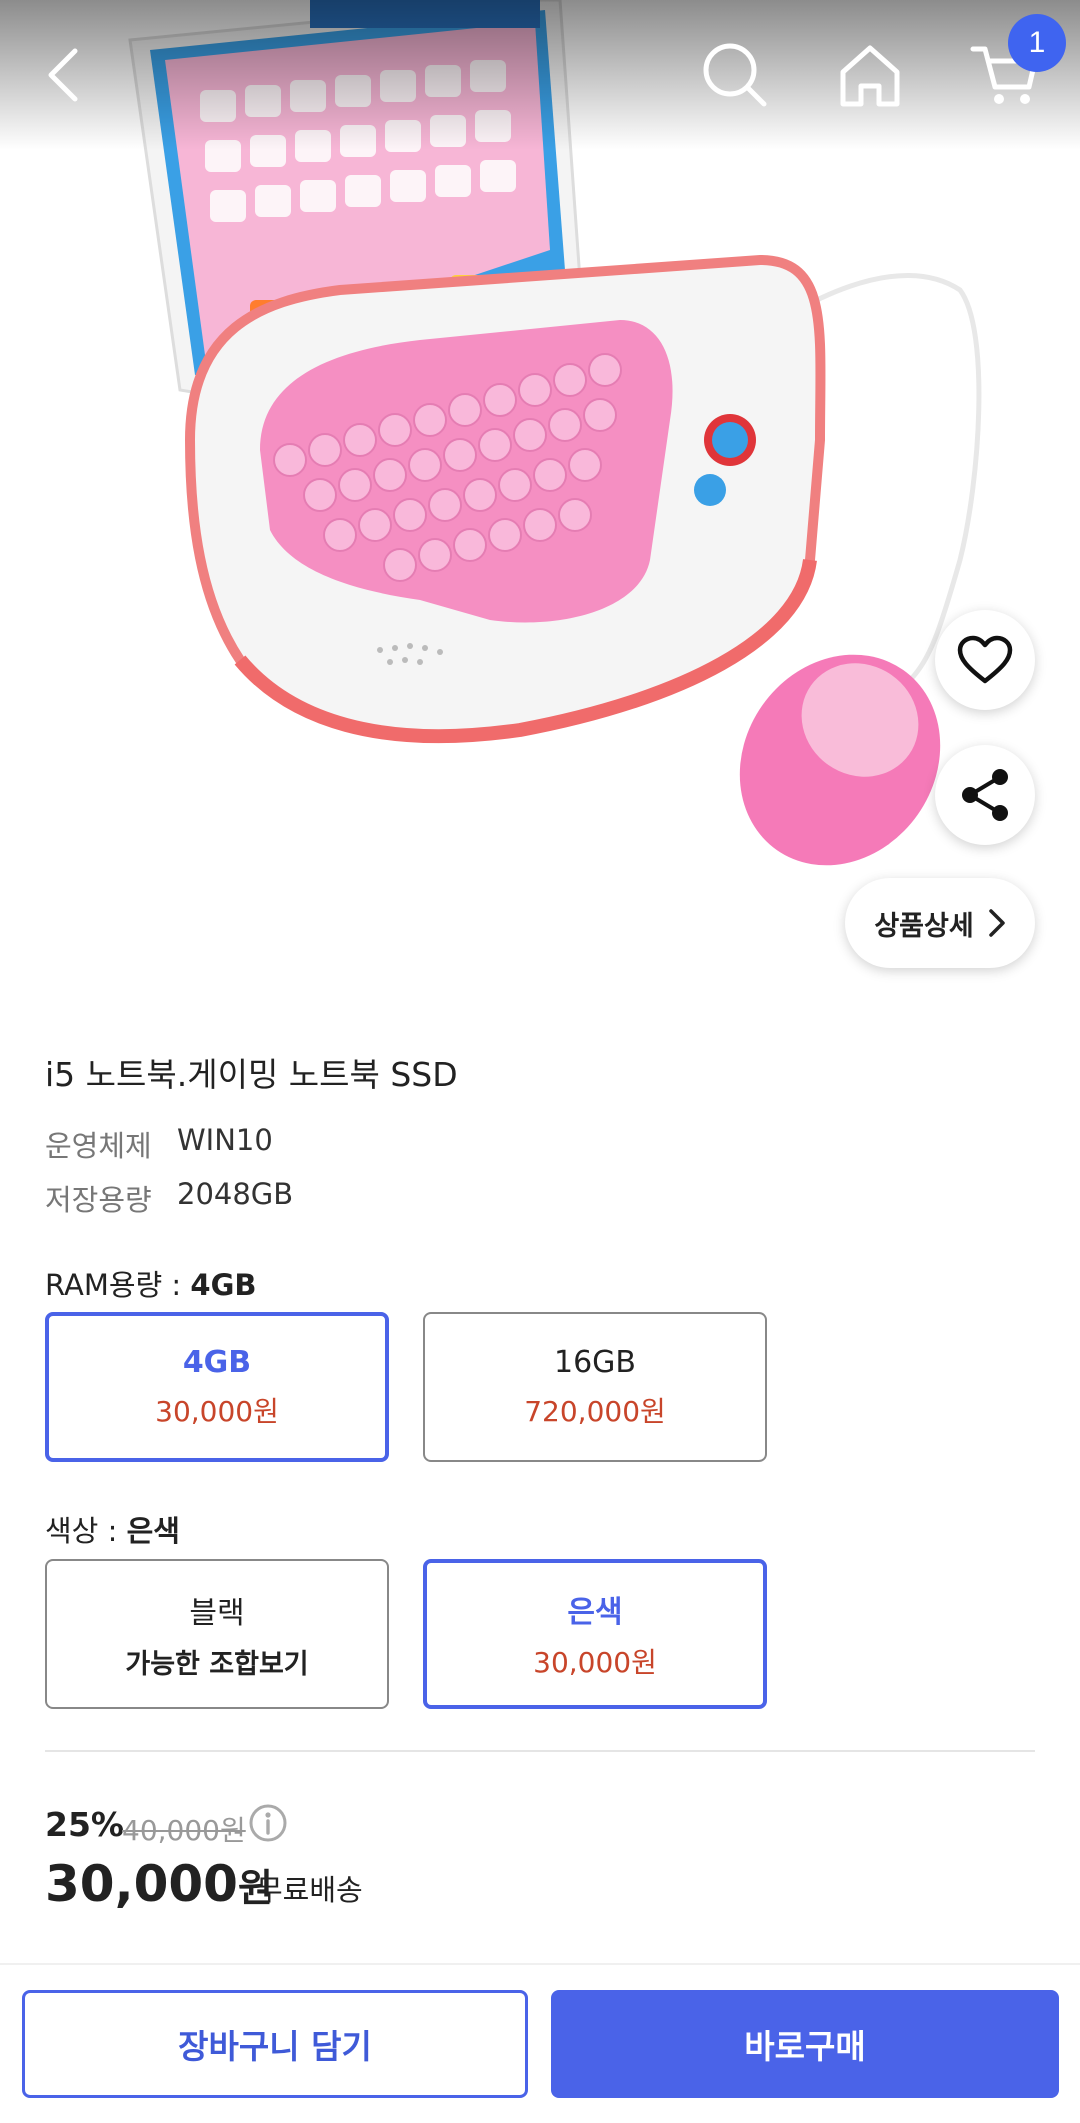  Describe the element at coordinates (595, 1634) in the screenshot. I see `color-option-silver: 은색 30,000원` at that location.